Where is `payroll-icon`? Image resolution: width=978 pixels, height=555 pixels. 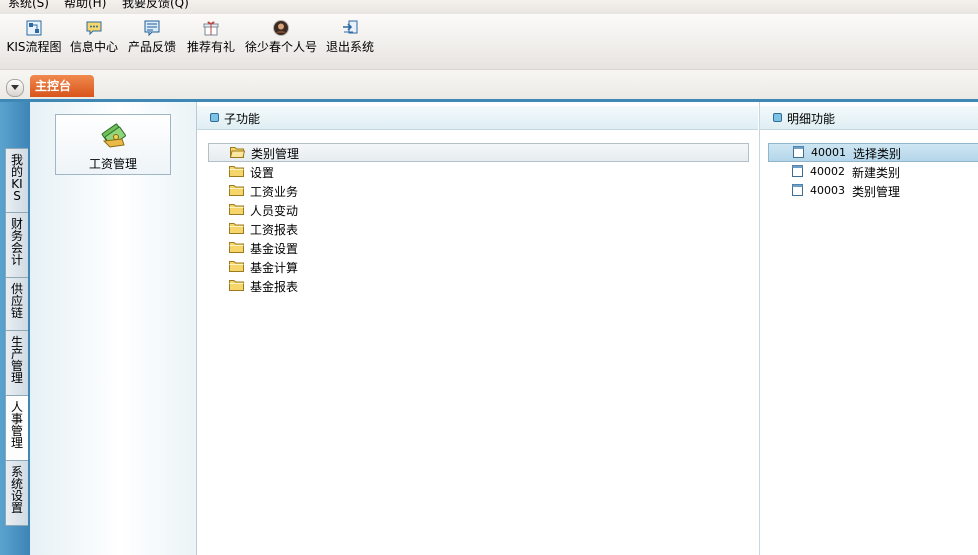
payroll-icon is located at coordinates (113, 135).